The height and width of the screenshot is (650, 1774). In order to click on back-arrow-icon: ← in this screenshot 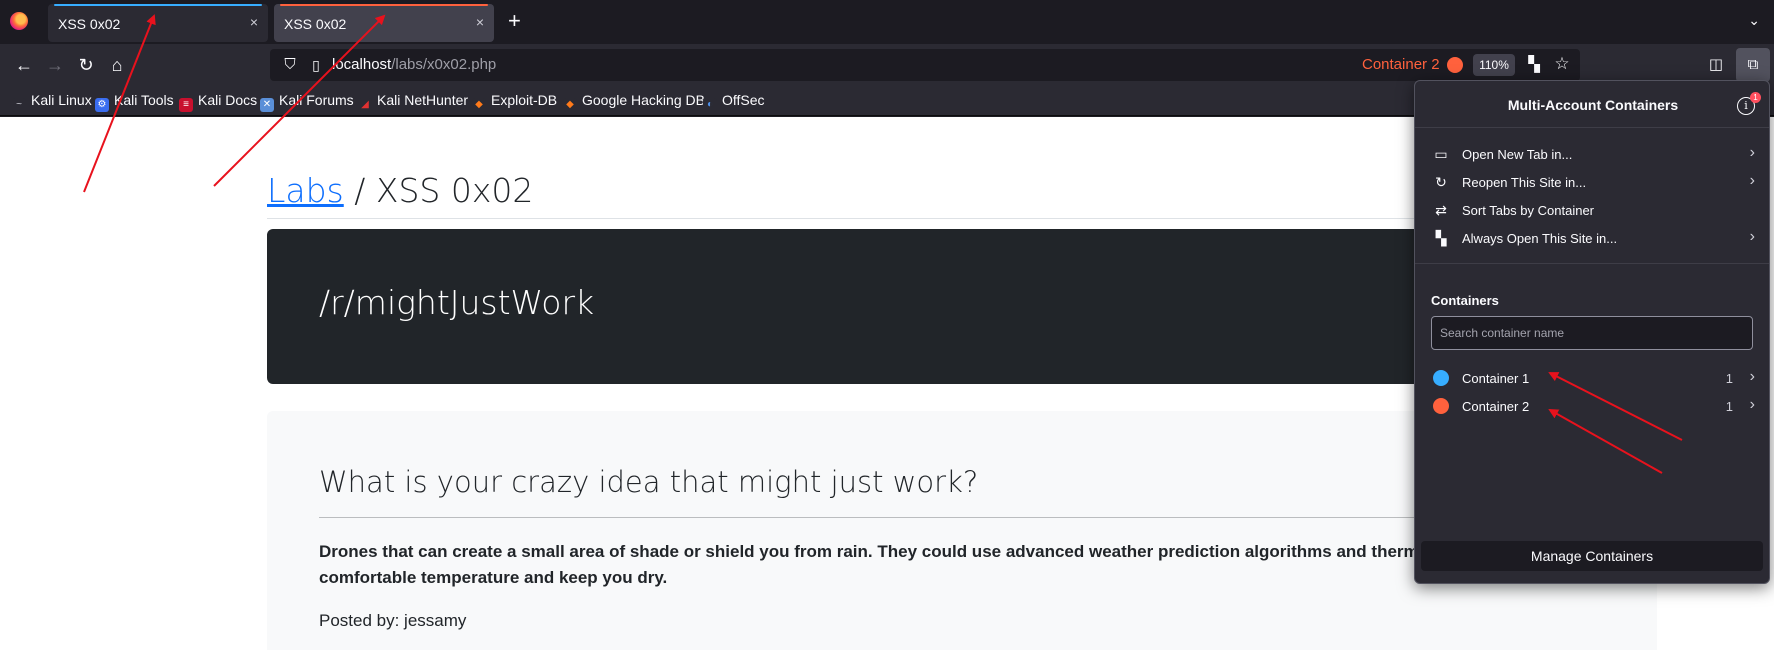, I will do `click(24, 65)`.